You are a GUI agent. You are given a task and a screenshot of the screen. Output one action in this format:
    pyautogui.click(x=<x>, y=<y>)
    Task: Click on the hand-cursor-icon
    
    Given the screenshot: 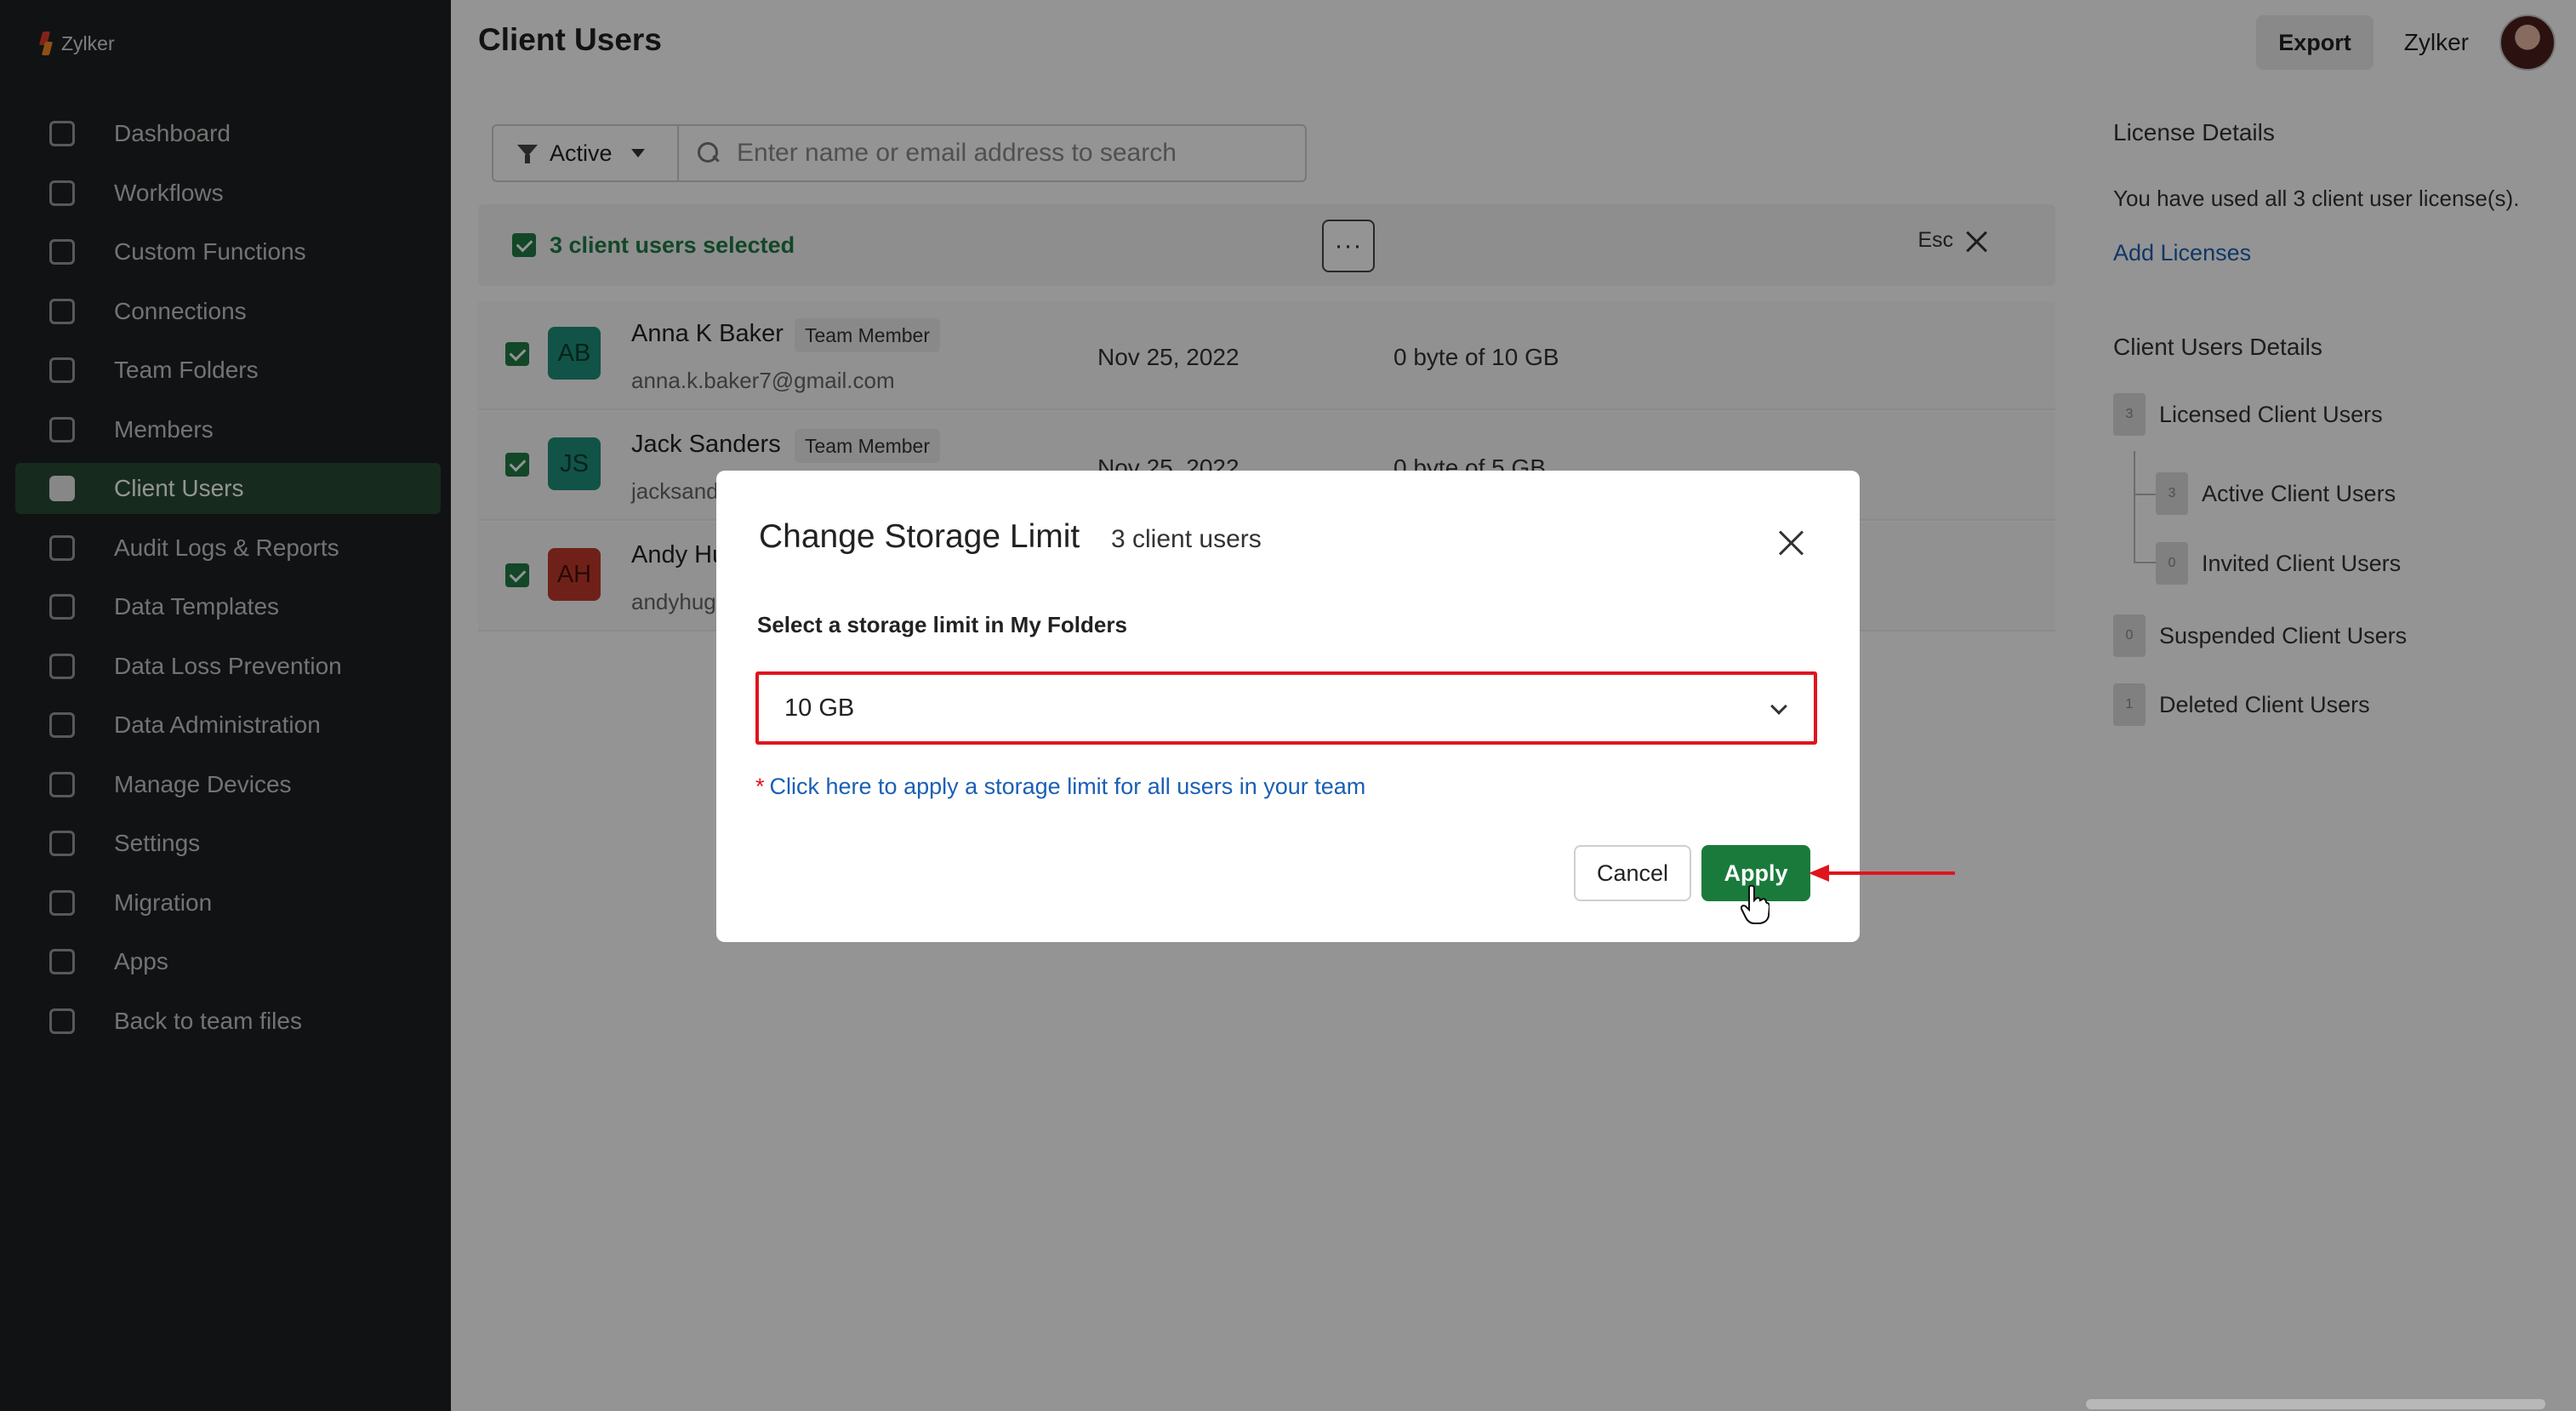 What is the action you would take?
    pyautogui.click(x=1755, y=904)
    